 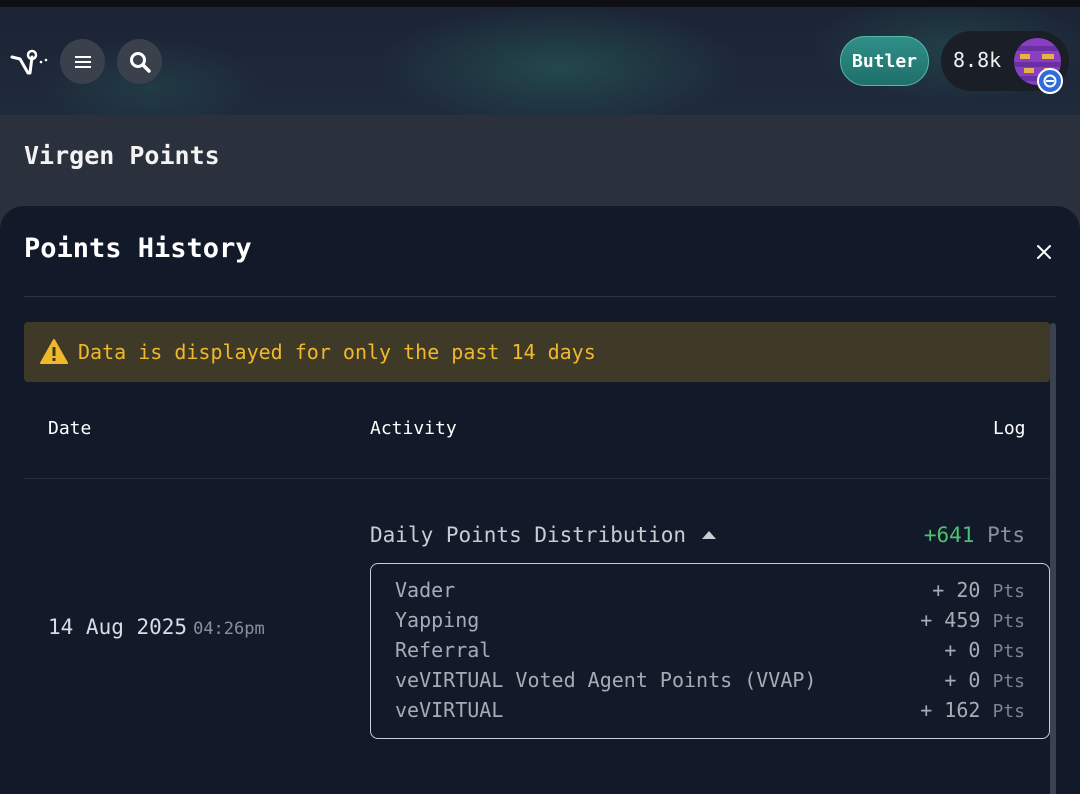 I want to click on column-header-log: Log, so click(x=1009, y=428).